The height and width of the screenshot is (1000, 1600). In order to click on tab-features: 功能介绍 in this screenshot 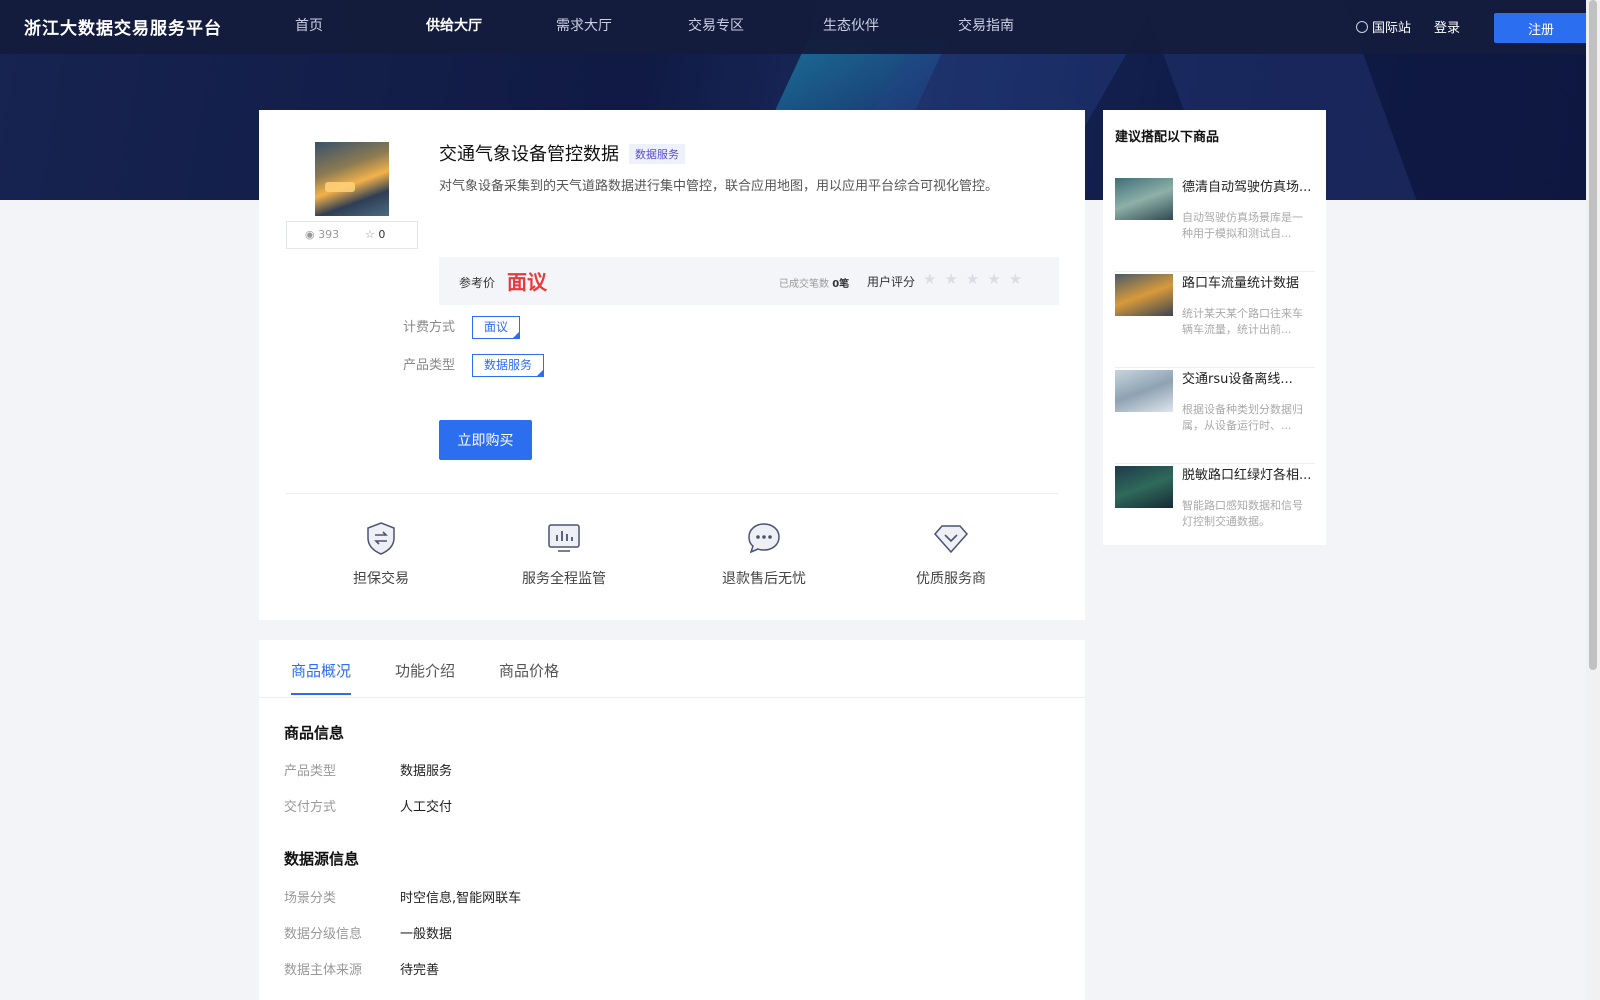, I will do `click(425, 676)`.